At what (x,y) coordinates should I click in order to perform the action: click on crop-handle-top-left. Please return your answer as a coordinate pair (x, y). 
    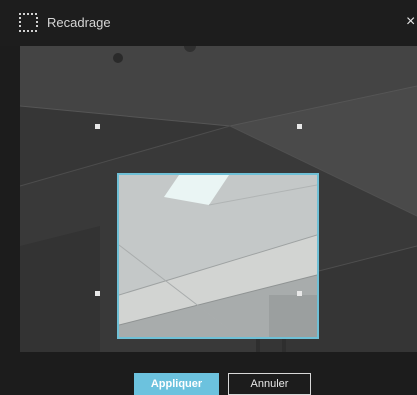
    Looking at the image, I should click on (97, 126).